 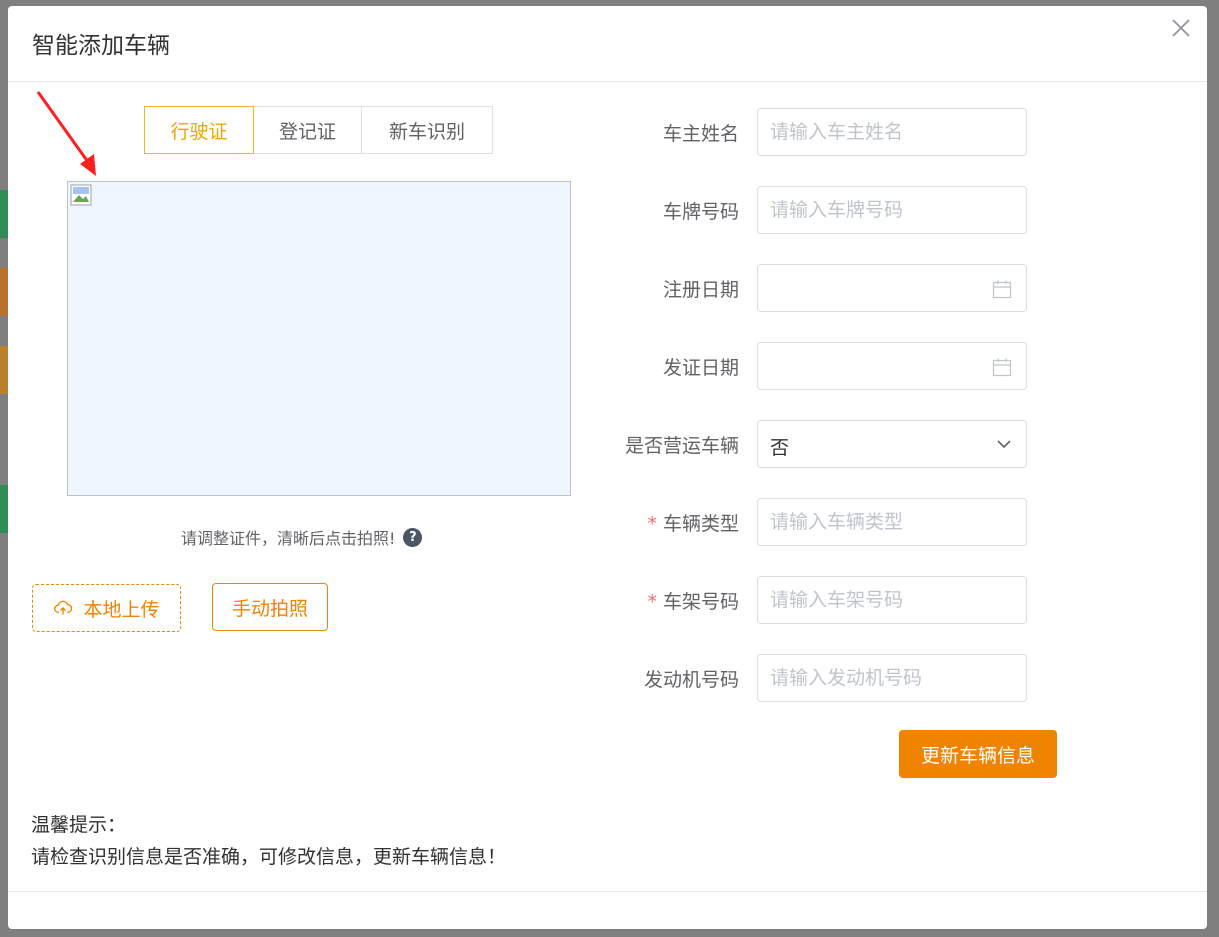 What do you see at coordinates (81, 195) in the screenshot?
I see `broken-image-icon` at bounding box center [81, 195].